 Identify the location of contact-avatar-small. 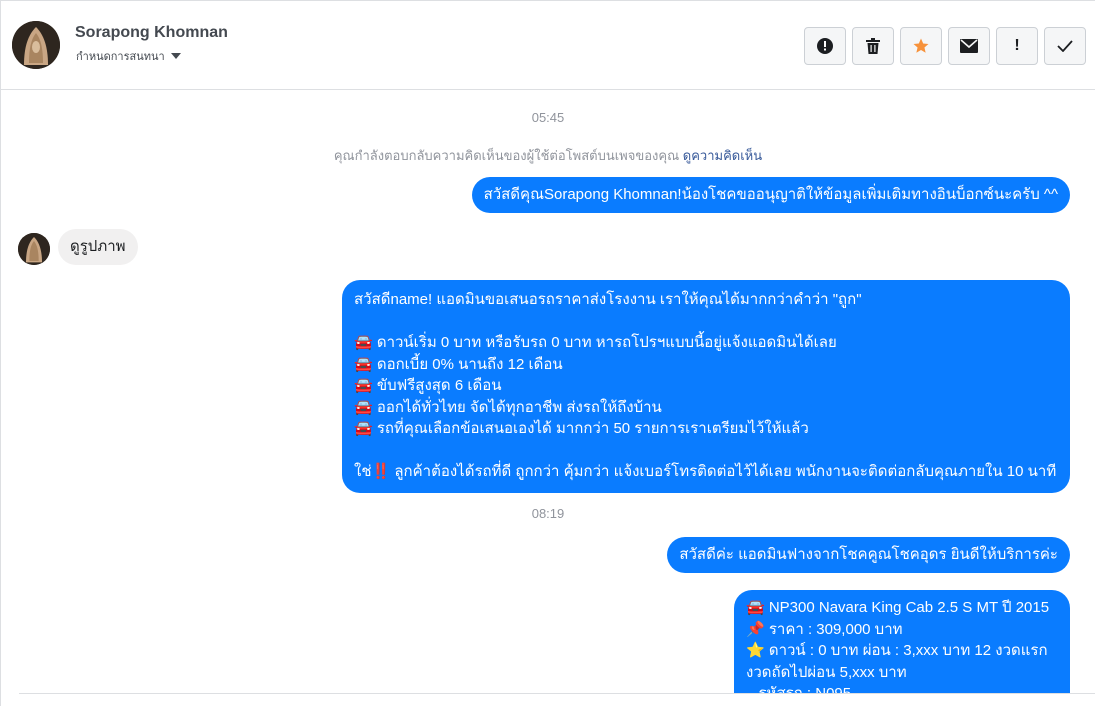
(34, 249).